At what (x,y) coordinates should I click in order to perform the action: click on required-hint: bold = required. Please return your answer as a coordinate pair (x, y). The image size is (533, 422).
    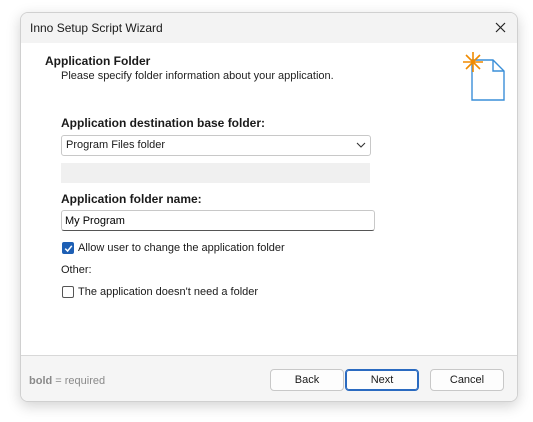
    Looking at the image, I should click on (67, 381).